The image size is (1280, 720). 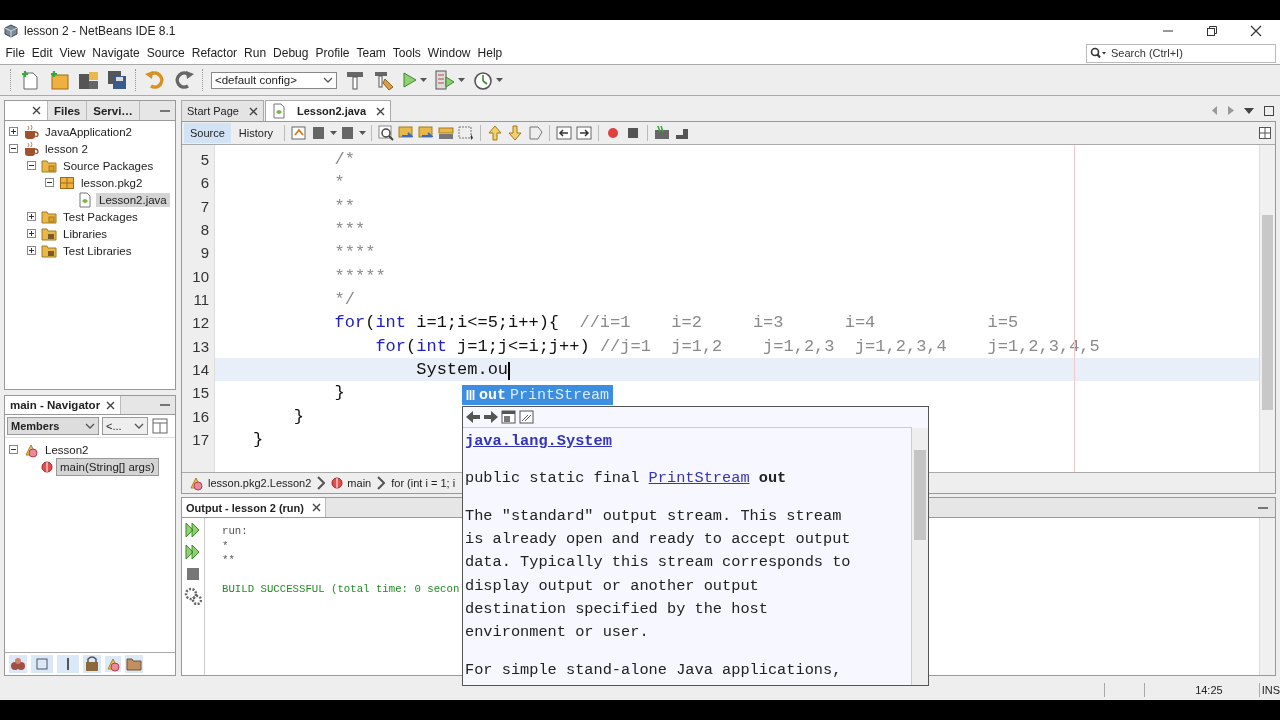 What do you see at coordinates (31, 131) in the screenshot?
I see `coffee-cup-icon` at bounding box center [31, 131].